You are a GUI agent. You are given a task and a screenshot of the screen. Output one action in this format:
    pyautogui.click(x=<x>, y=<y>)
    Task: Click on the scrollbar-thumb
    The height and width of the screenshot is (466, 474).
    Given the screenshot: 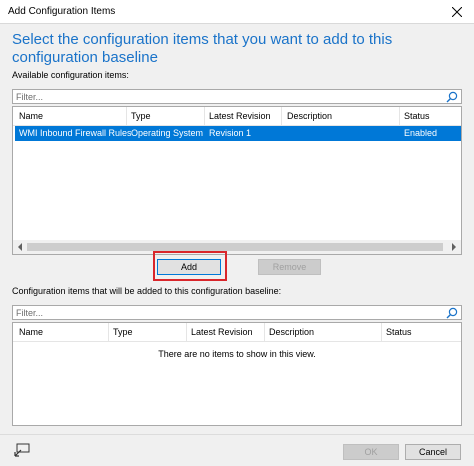 What is the action you would take?
    pyautogui.click(x=235, y=247)
    